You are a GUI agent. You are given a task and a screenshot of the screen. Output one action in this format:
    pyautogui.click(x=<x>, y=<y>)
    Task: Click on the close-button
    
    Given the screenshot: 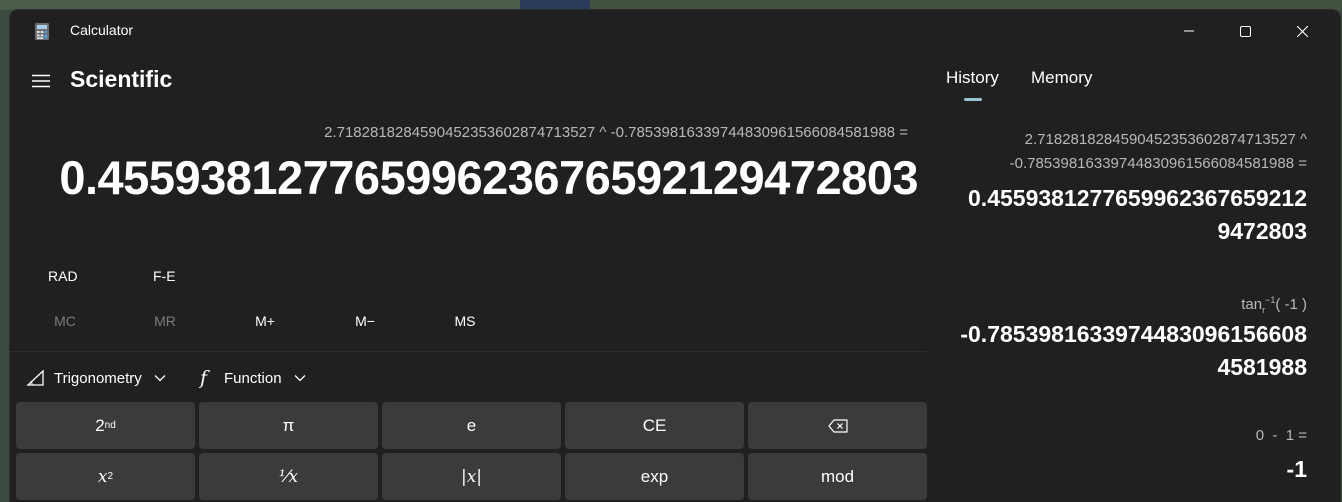 What is the action you would take?
    pyautogui.click(x=1302, y=31)
    